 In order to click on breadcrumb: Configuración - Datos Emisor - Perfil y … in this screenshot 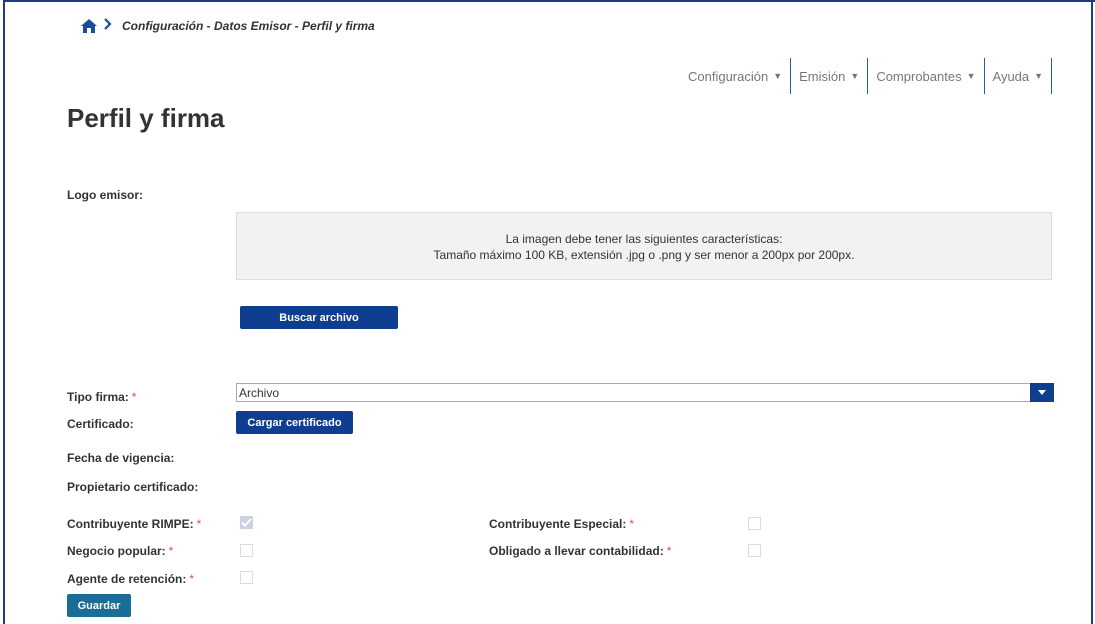, I will do `click(227, 26)`.